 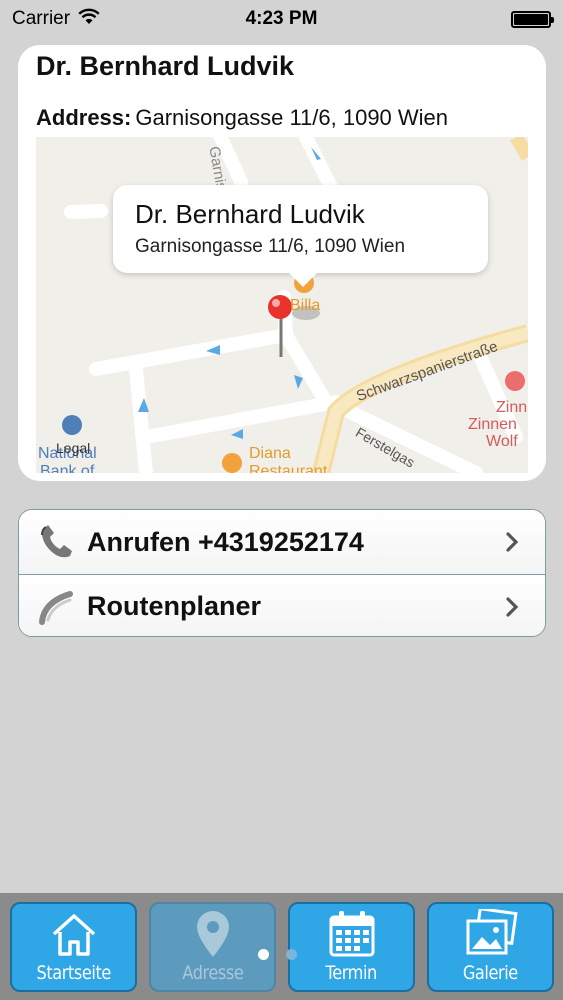 I want to click on tab-galerie: Galerie, so click(x=490, y=947).